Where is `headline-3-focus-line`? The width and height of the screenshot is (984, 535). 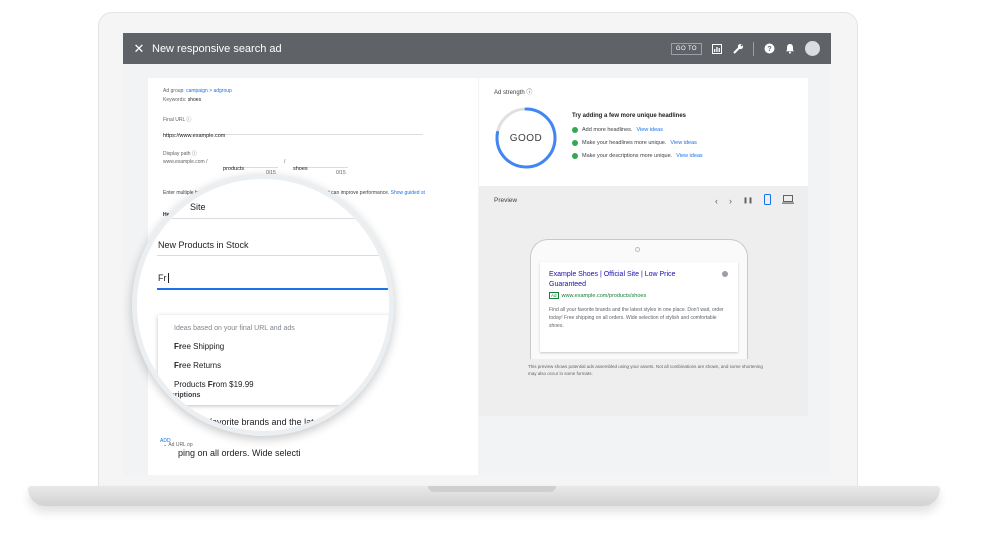
headline-3-focus-line is located at coordinates (273, 289).